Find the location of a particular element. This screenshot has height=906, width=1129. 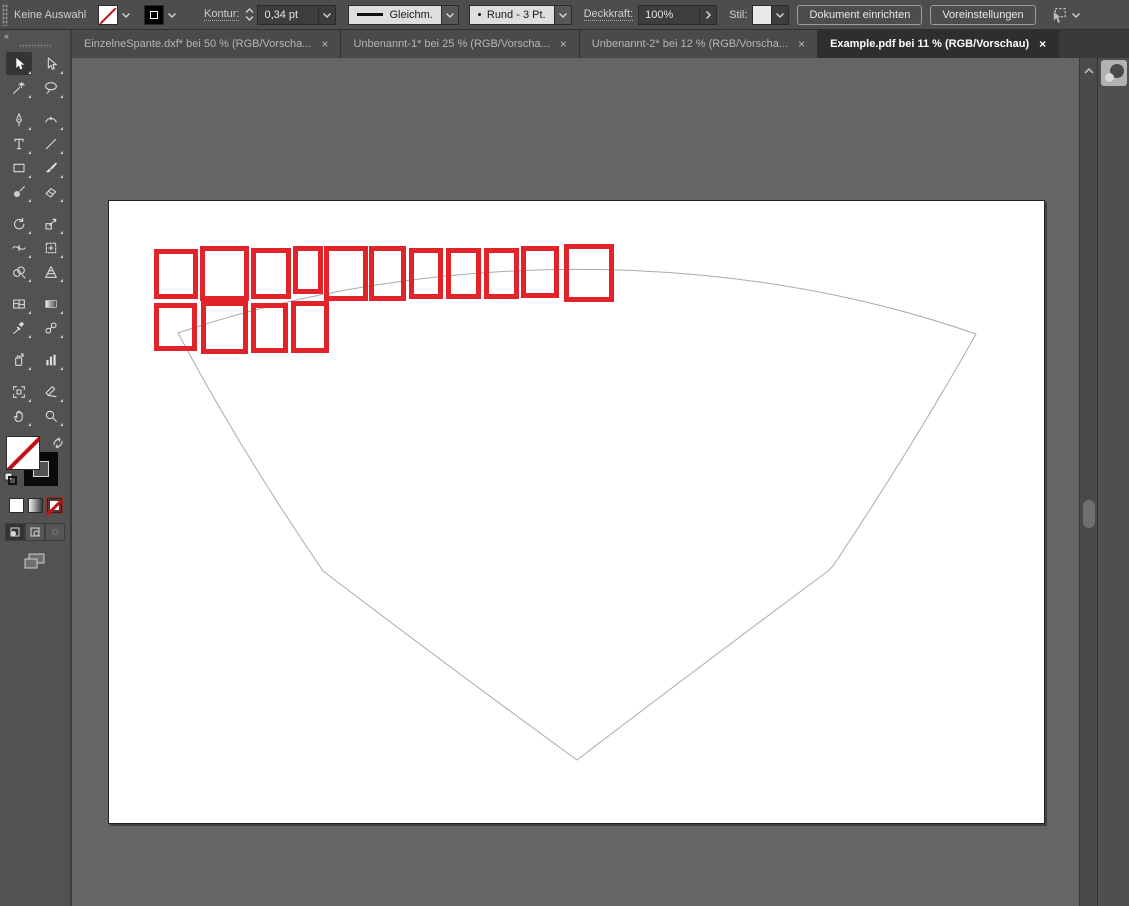

select-similar-chevron-down-icon is located at coordinates (1076, 15).